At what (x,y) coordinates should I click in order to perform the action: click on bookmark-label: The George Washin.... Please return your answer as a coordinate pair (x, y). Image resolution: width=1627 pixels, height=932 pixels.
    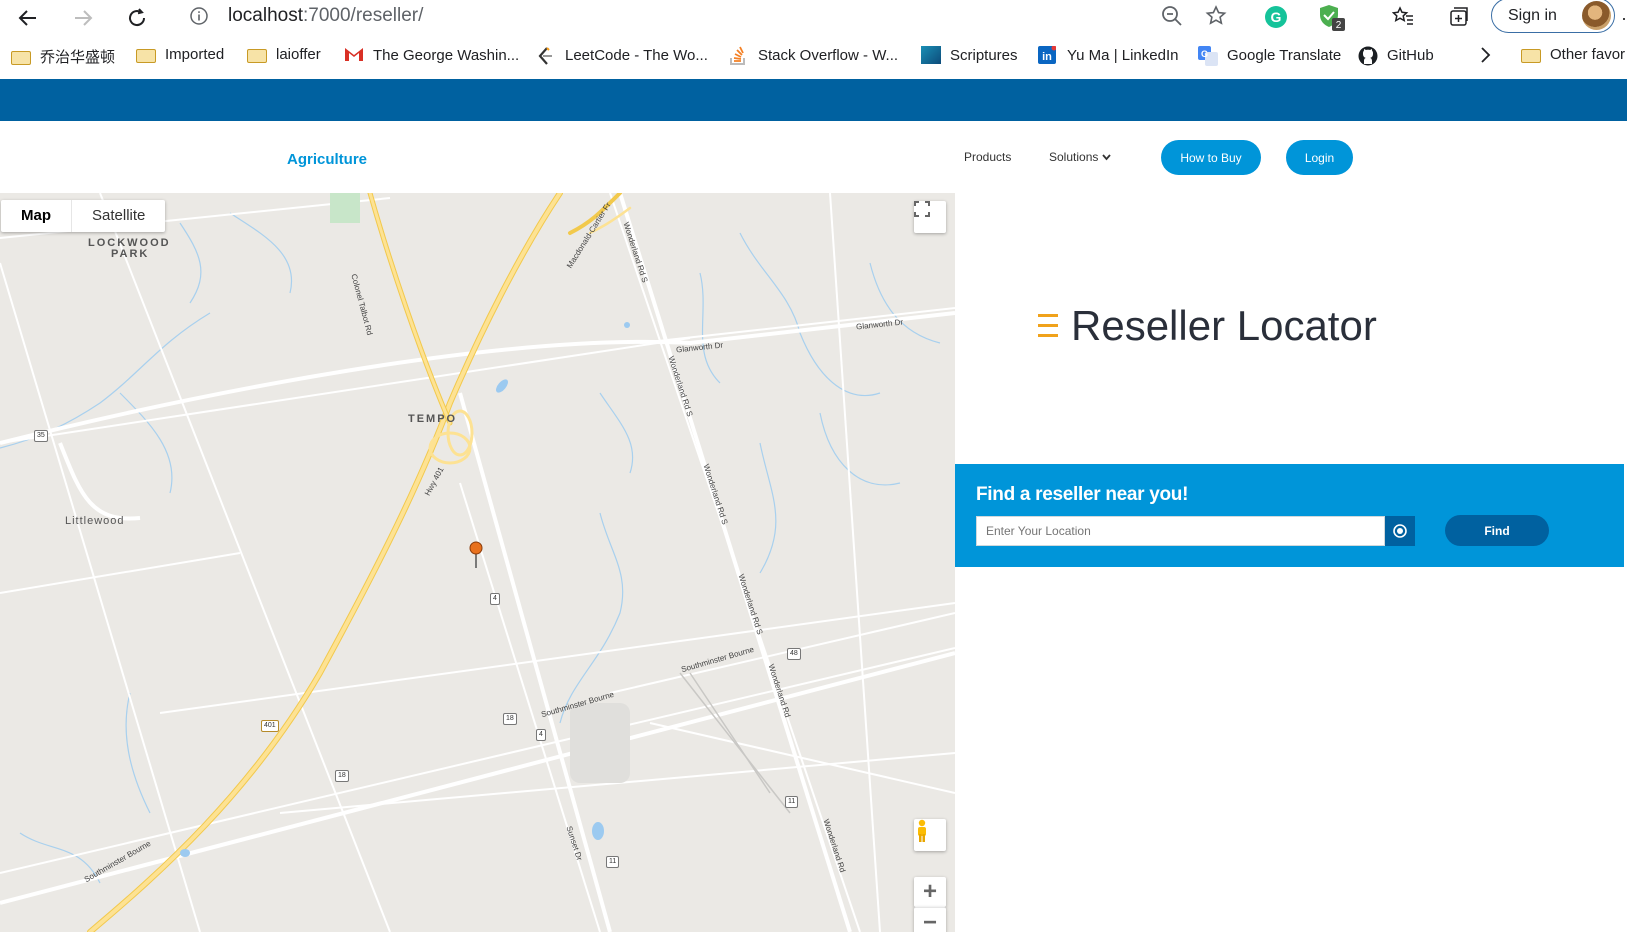
    Looking at the image, I should click on (446, 55).